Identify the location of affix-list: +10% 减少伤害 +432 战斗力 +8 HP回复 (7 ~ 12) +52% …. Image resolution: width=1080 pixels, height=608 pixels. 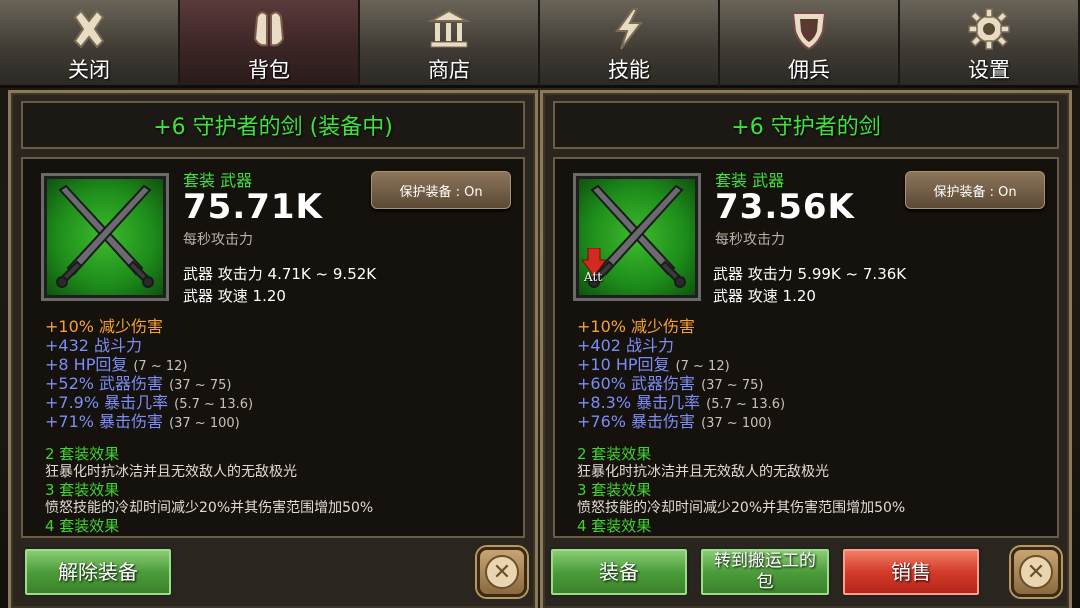
(149, 374).